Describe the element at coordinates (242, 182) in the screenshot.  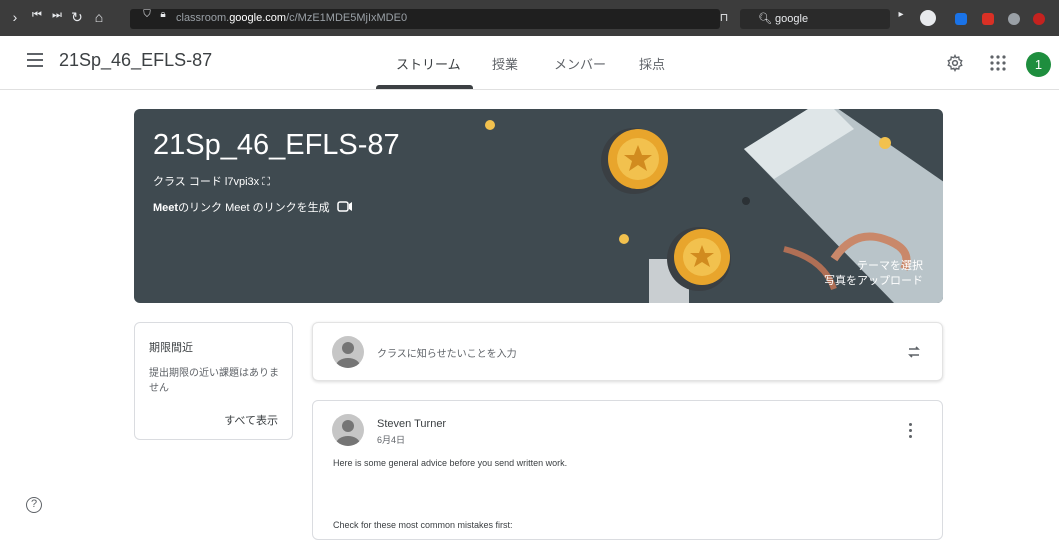
I see `class-code-value: l7vpi3x` at that location.